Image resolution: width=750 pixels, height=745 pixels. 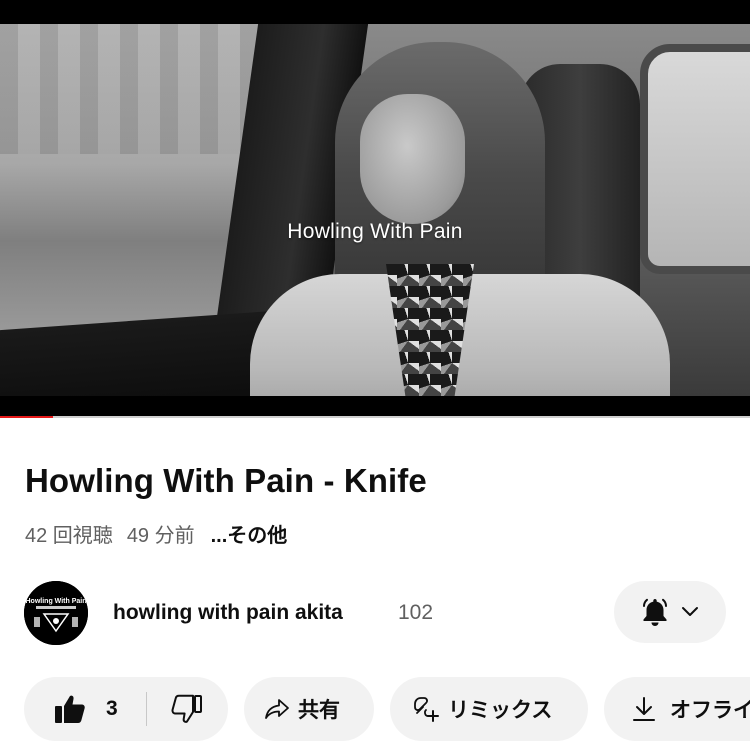 I want to click on share-icon, so click(x=277, y=709).